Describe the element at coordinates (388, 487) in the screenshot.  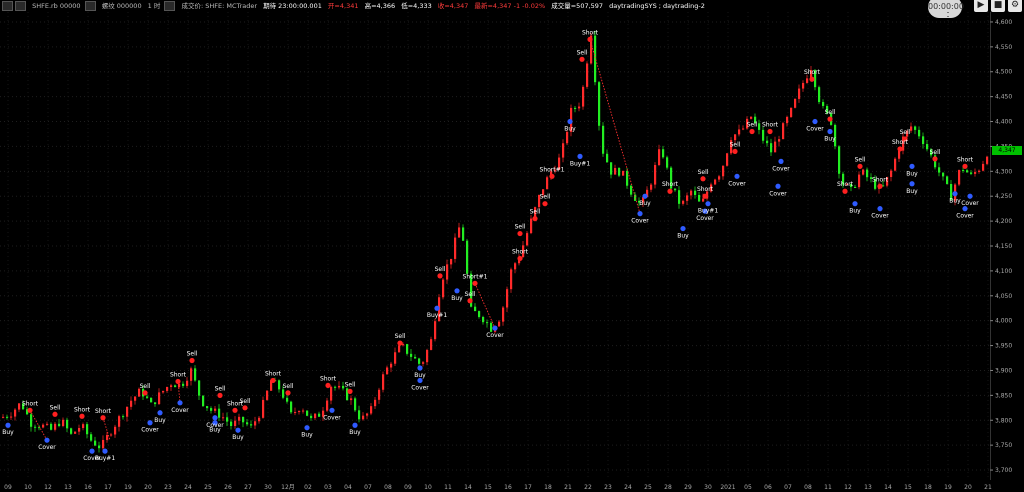
I see `x-tick-label: 08` at that location.